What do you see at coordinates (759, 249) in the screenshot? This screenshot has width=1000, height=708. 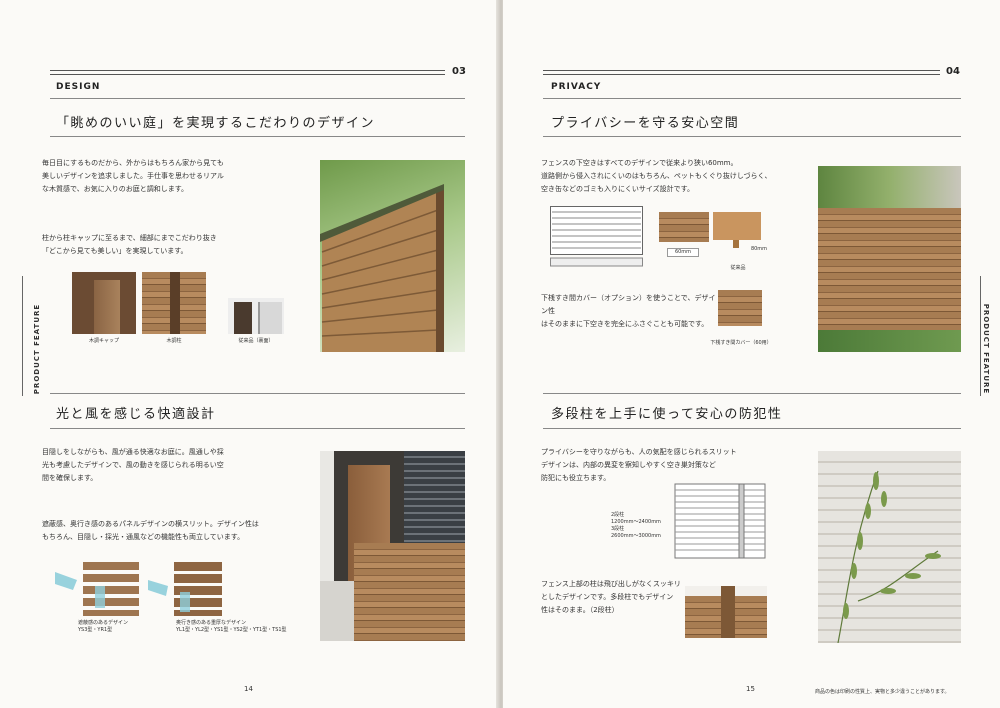 I see `dim-80mm: 80mm` at bounding box center [759, 249].